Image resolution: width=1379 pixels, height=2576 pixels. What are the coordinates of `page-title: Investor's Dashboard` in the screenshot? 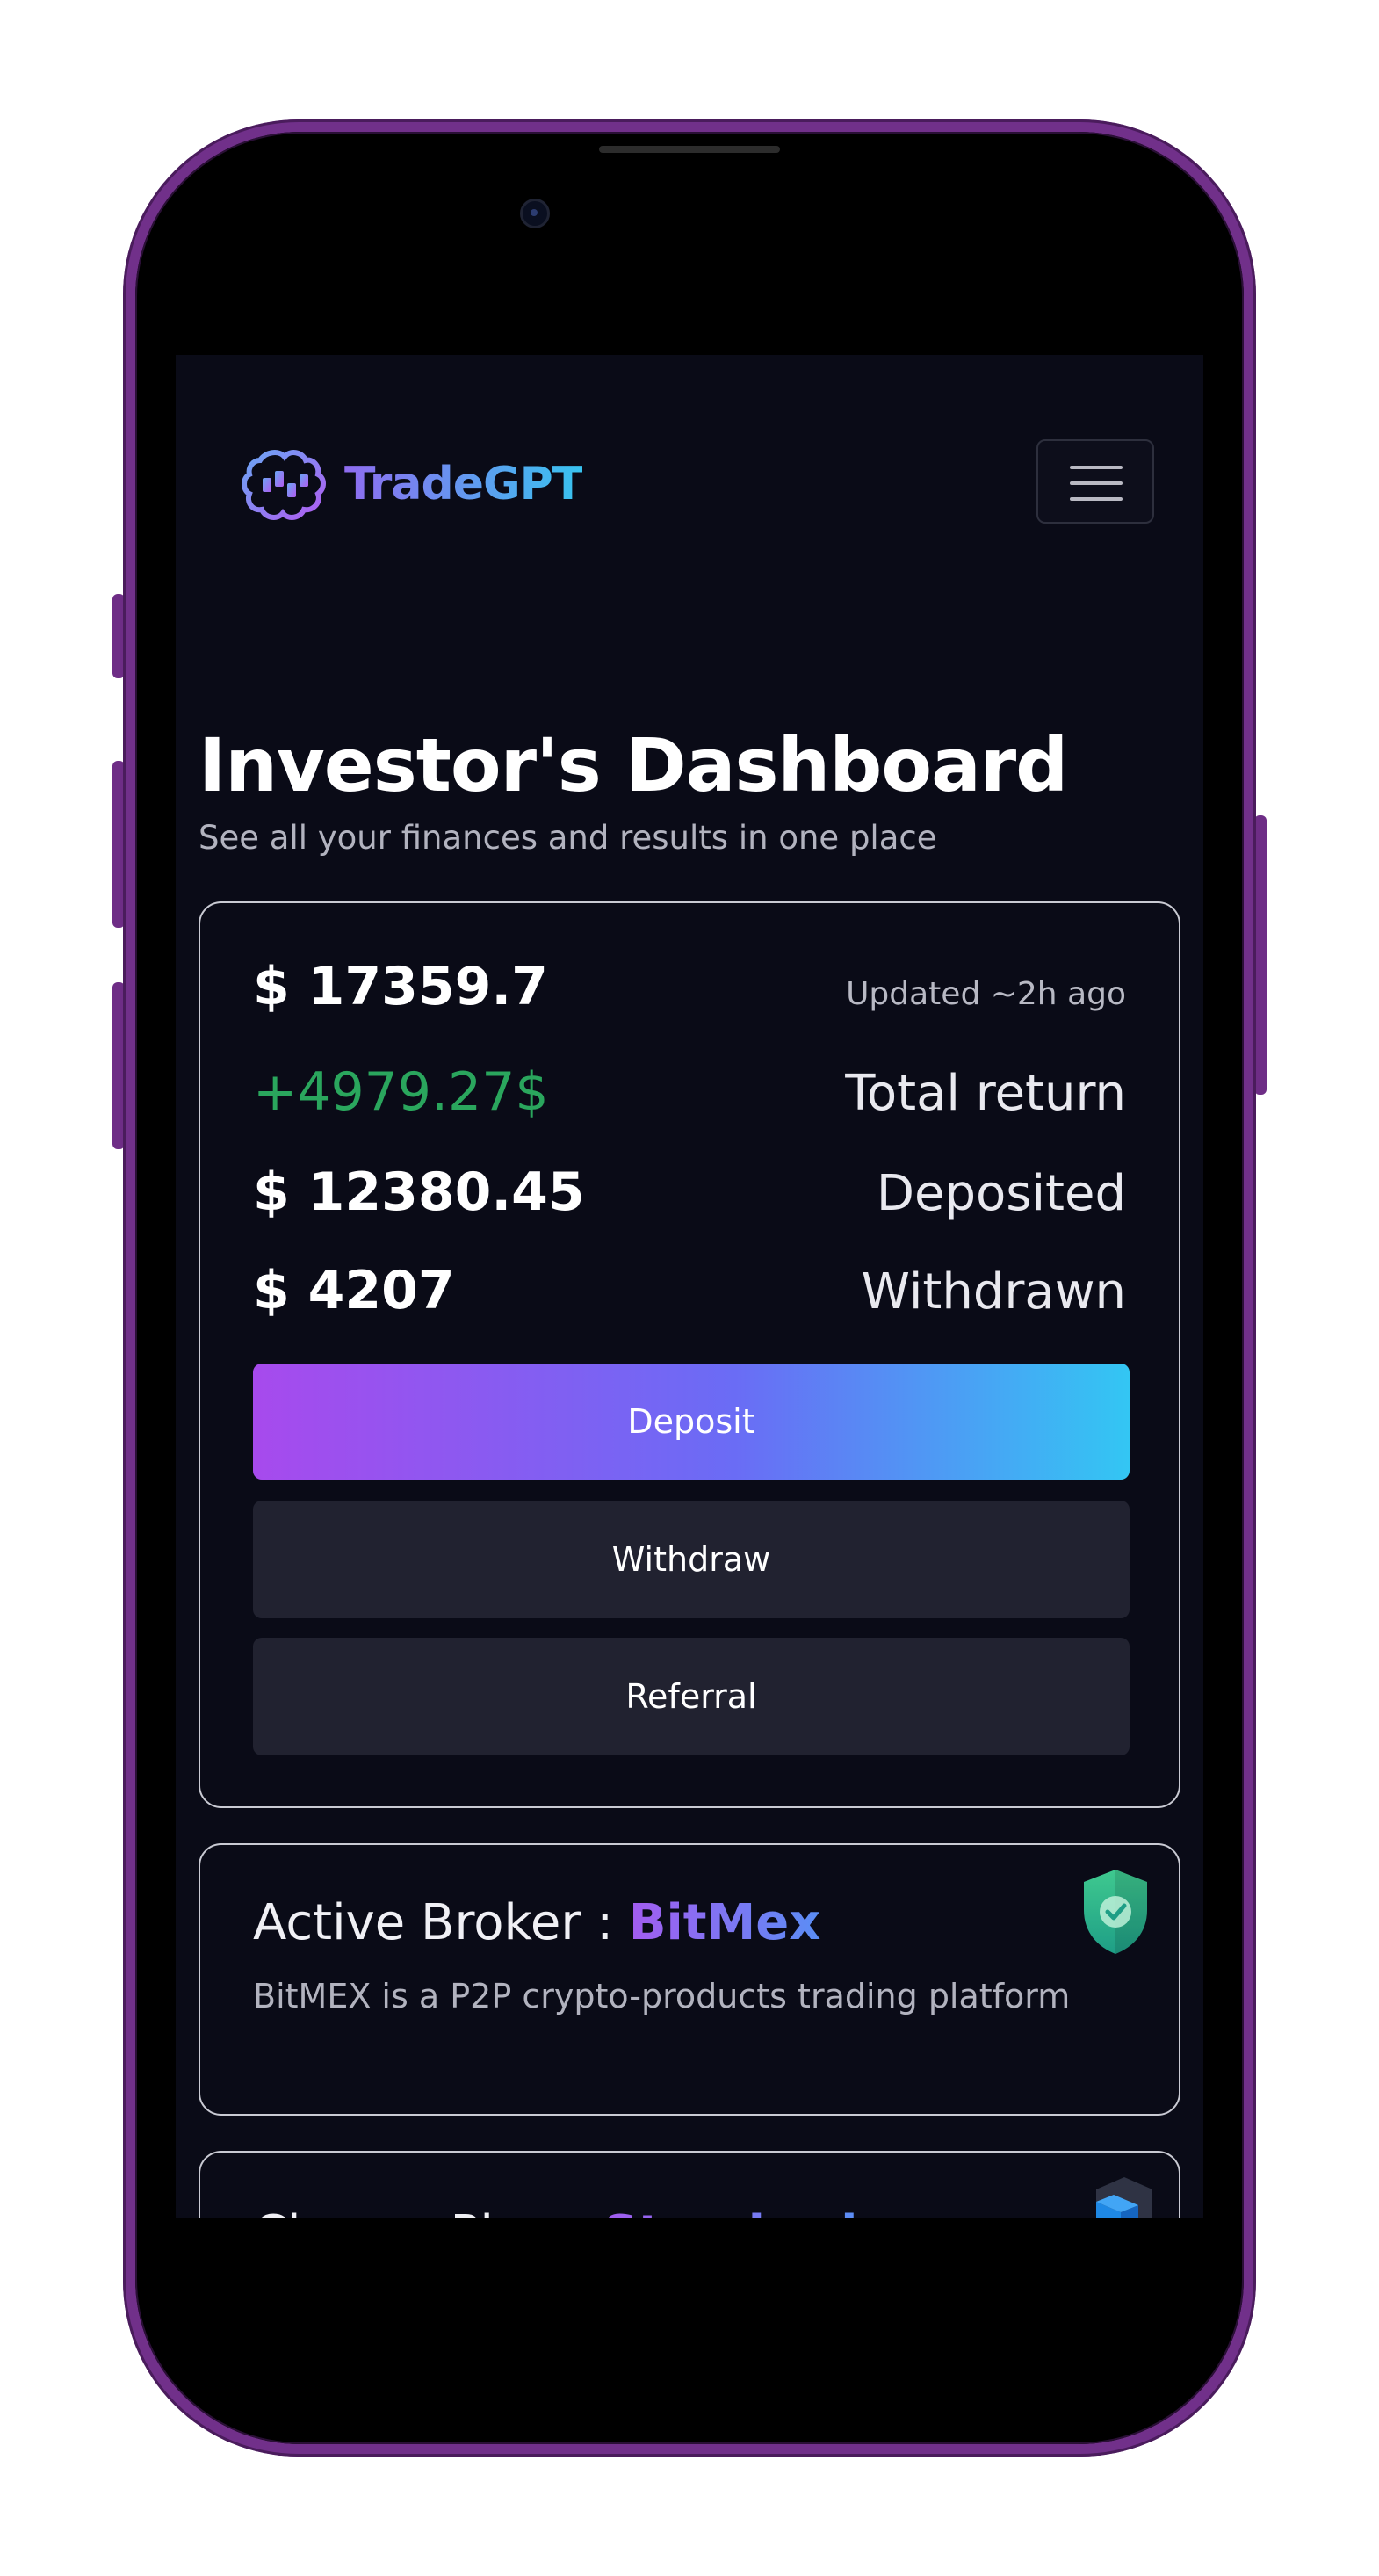 It's located at (633, 765).